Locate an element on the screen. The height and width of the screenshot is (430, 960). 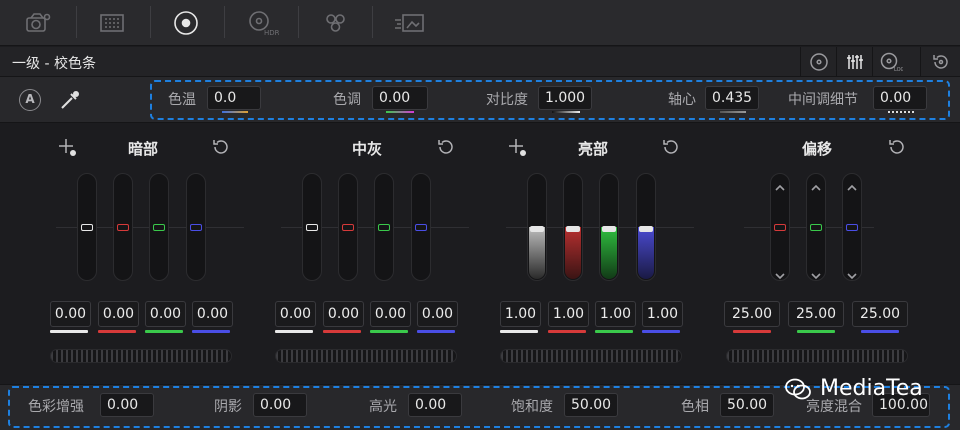
gamma-red-slider is located at coordinates (348, 227).